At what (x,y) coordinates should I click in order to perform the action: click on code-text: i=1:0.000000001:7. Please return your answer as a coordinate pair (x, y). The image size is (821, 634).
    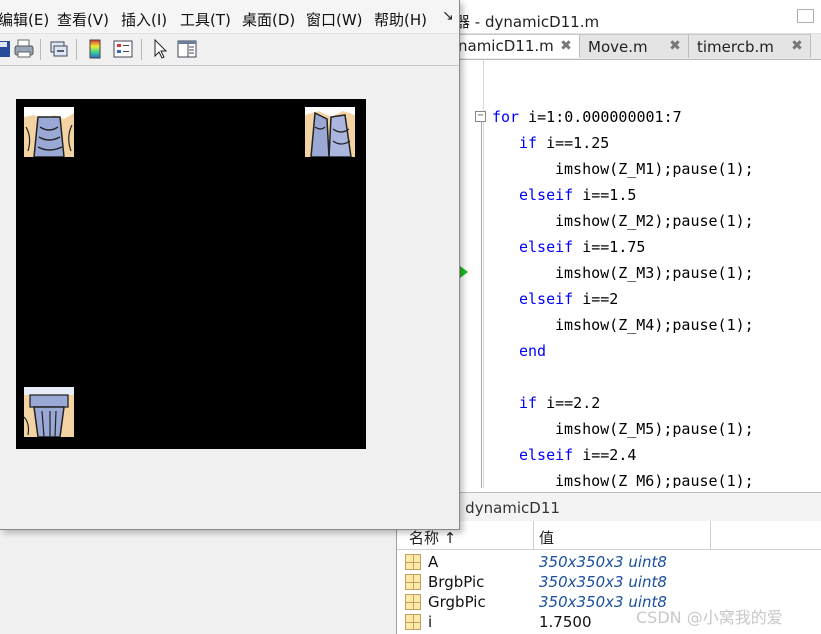
    Looking at the image, I should click on (600, 117).